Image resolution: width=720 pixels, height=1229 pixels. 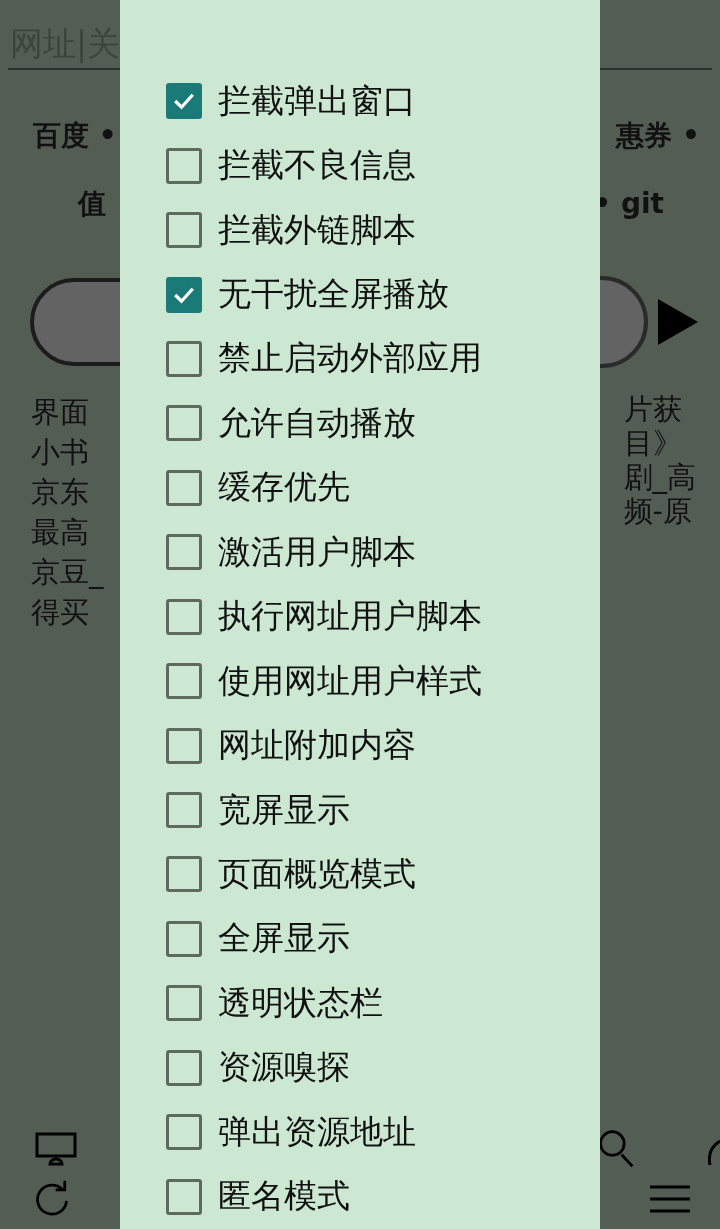 What do you see at coordinates (360, 681) in the screenshot?
I see `option-checkbox: 使用网址用户样式` at bounding box center [360, 681].